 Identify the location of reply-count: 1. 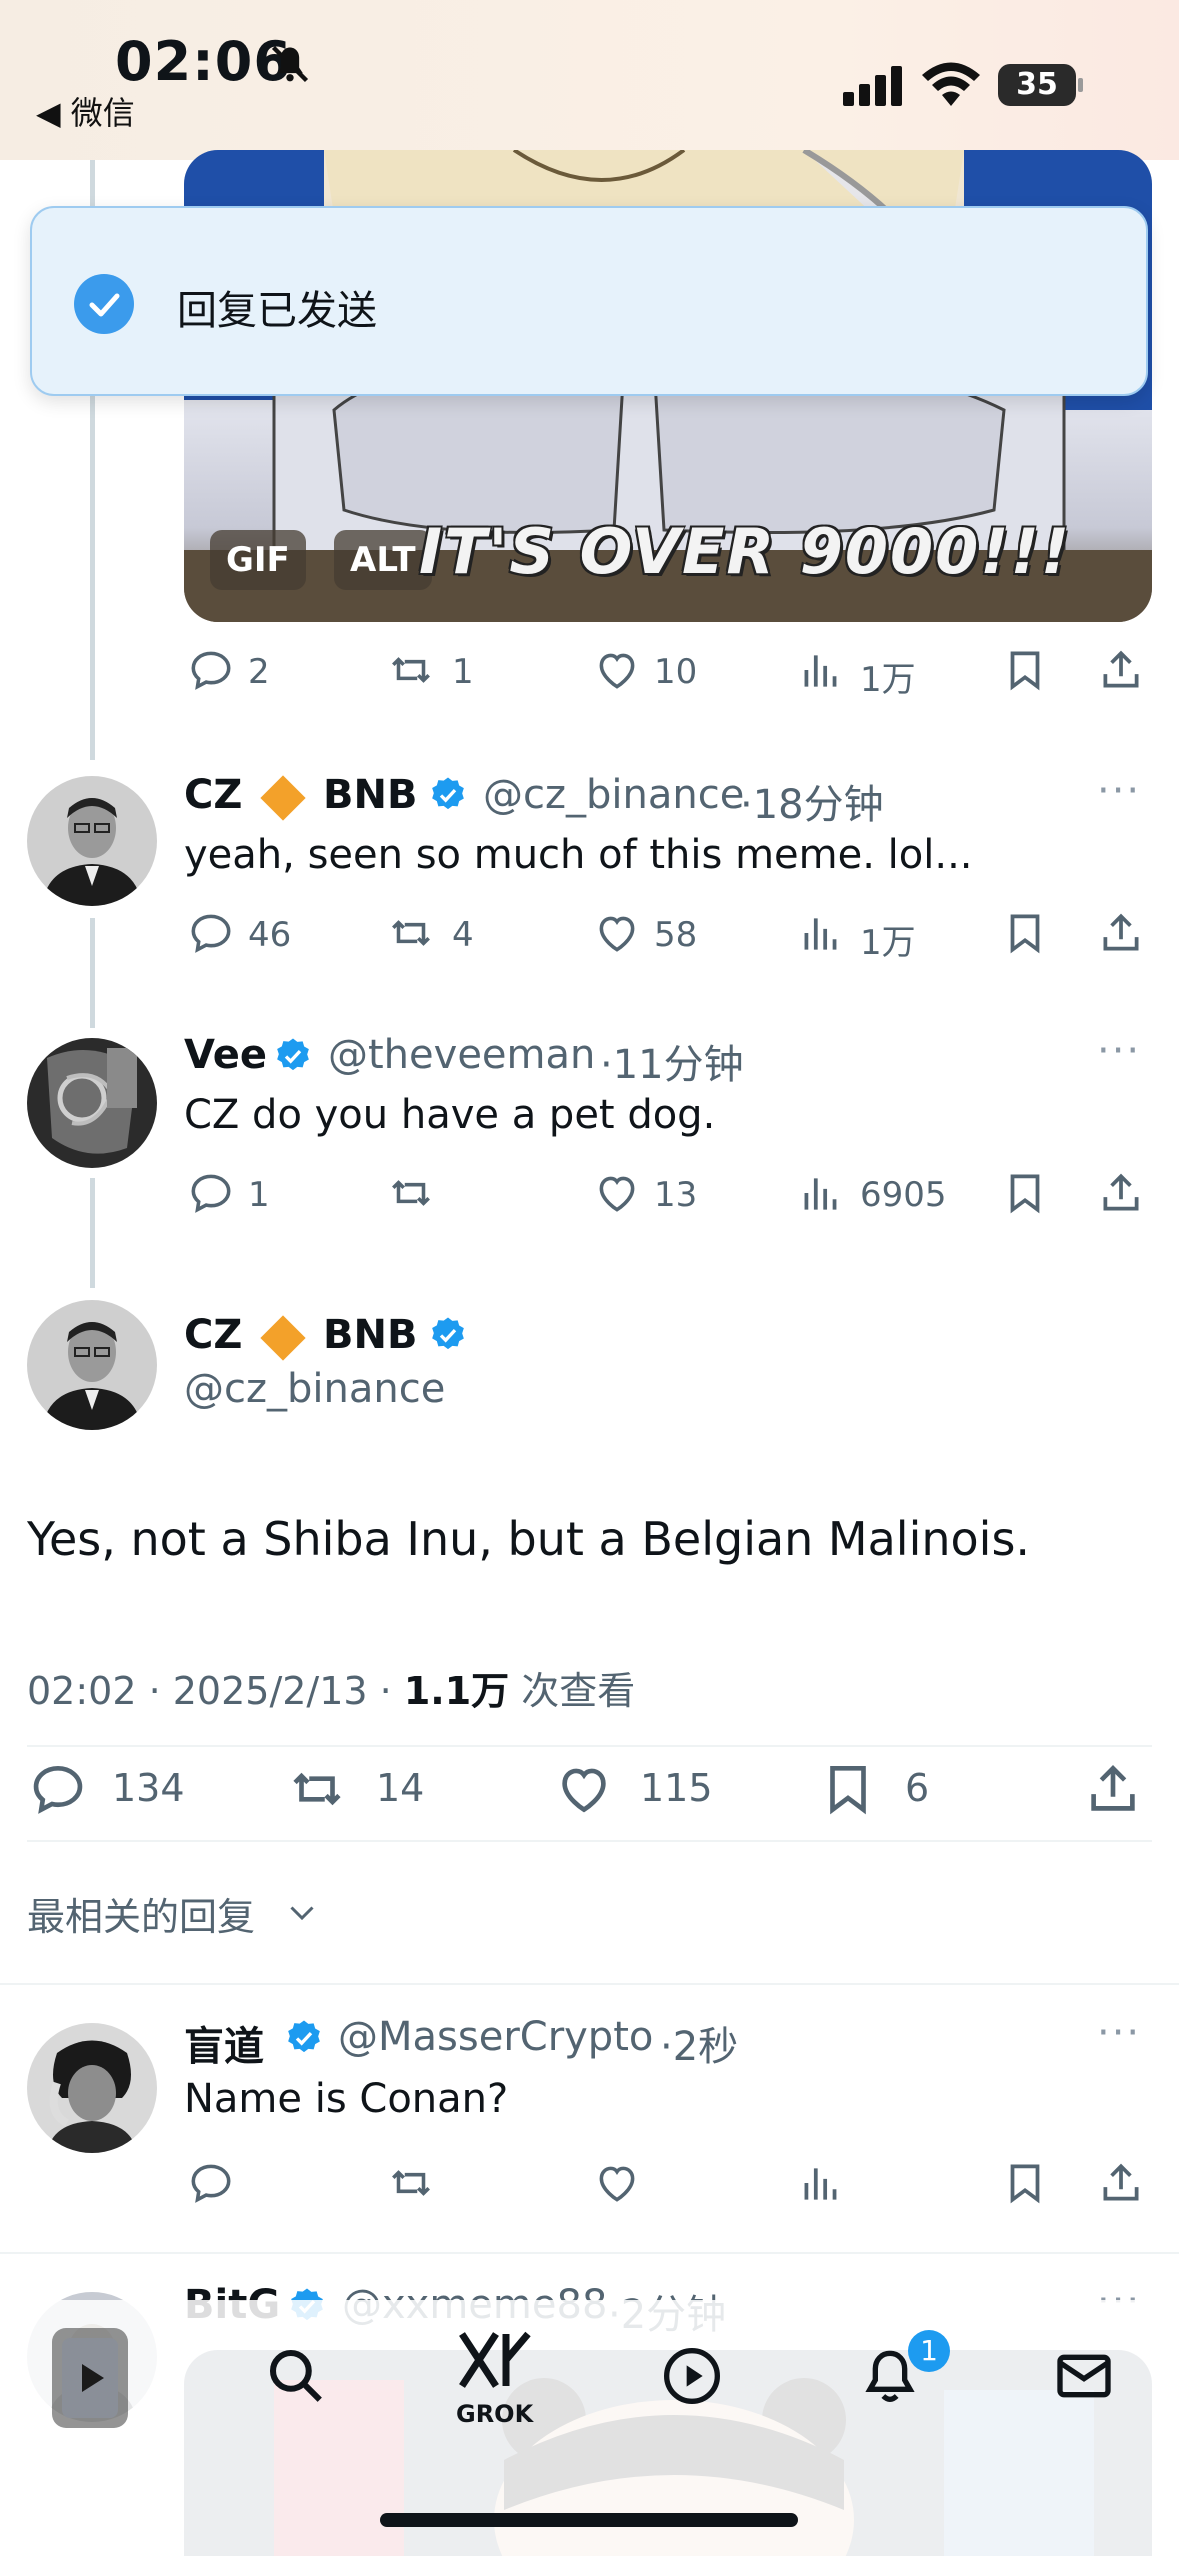
(259, 1195).